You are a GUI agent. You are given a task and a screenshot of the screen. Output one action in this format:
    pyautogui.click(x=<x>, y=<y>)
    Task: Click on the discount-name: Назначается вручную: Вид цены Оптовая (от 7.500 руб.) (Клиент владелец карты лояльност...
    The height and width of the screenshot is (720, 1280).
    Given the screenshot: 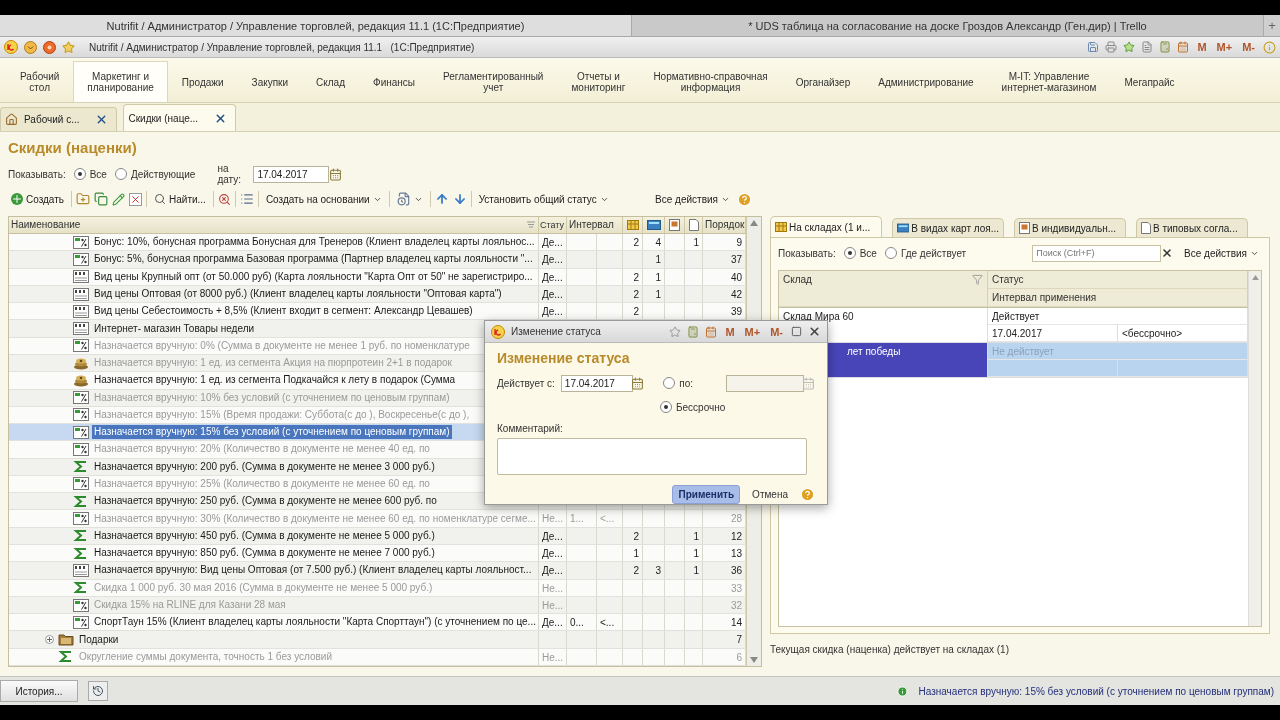 What is the action you would take?
    pyautogui.click(x=313, y=570)
    